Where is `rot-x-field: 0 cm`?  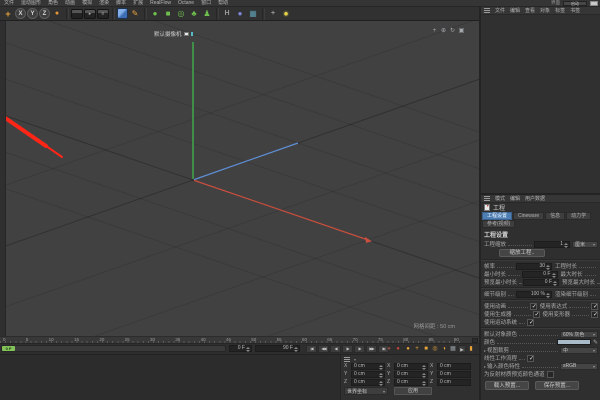 rot-x-field: 0 cm is located at coordinates (454, 366).